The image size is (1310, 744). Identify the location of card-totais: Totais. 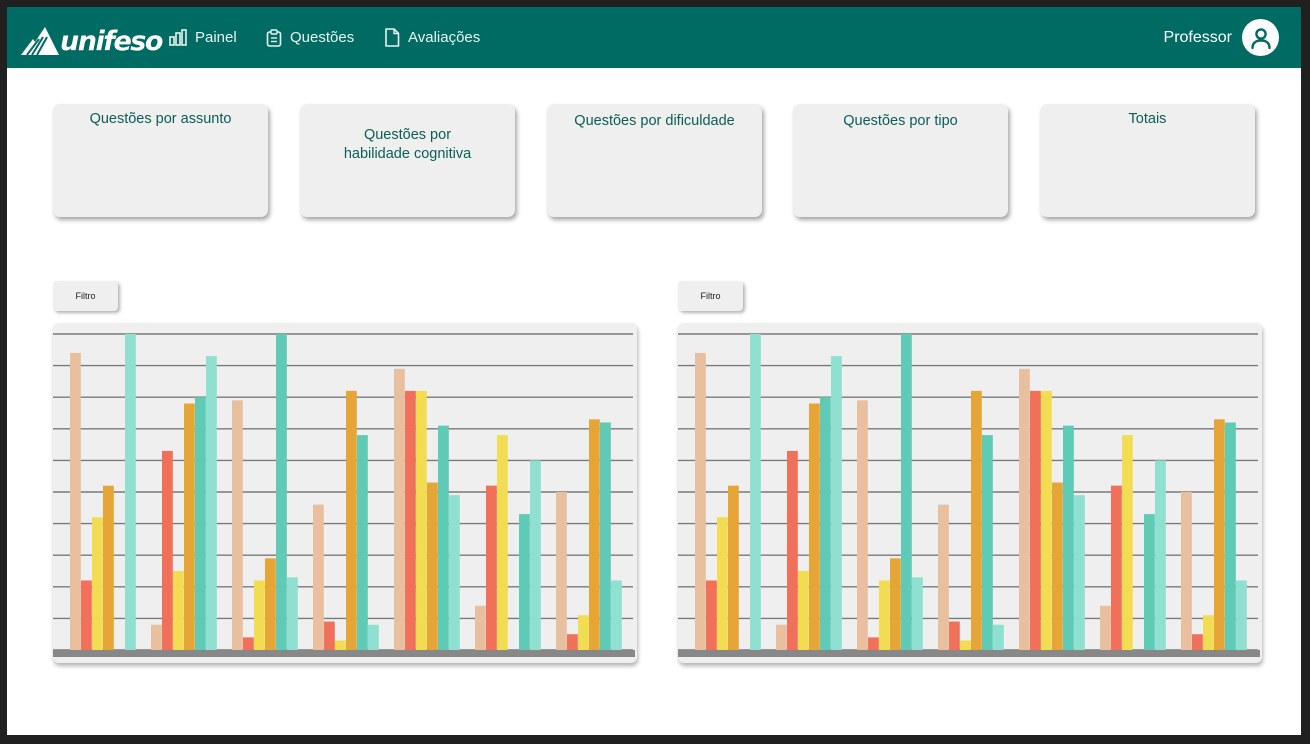
(1147, 160).